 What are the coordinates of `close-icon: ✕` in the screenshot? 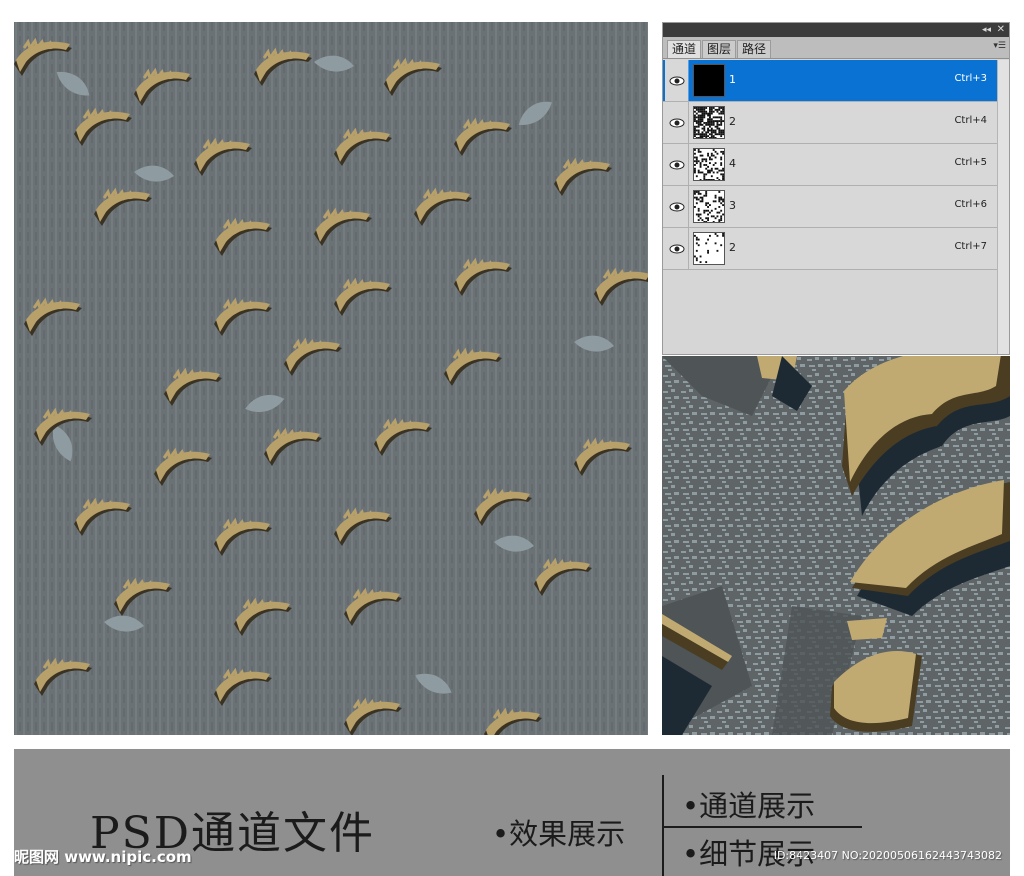 It's located at (1001, 29).